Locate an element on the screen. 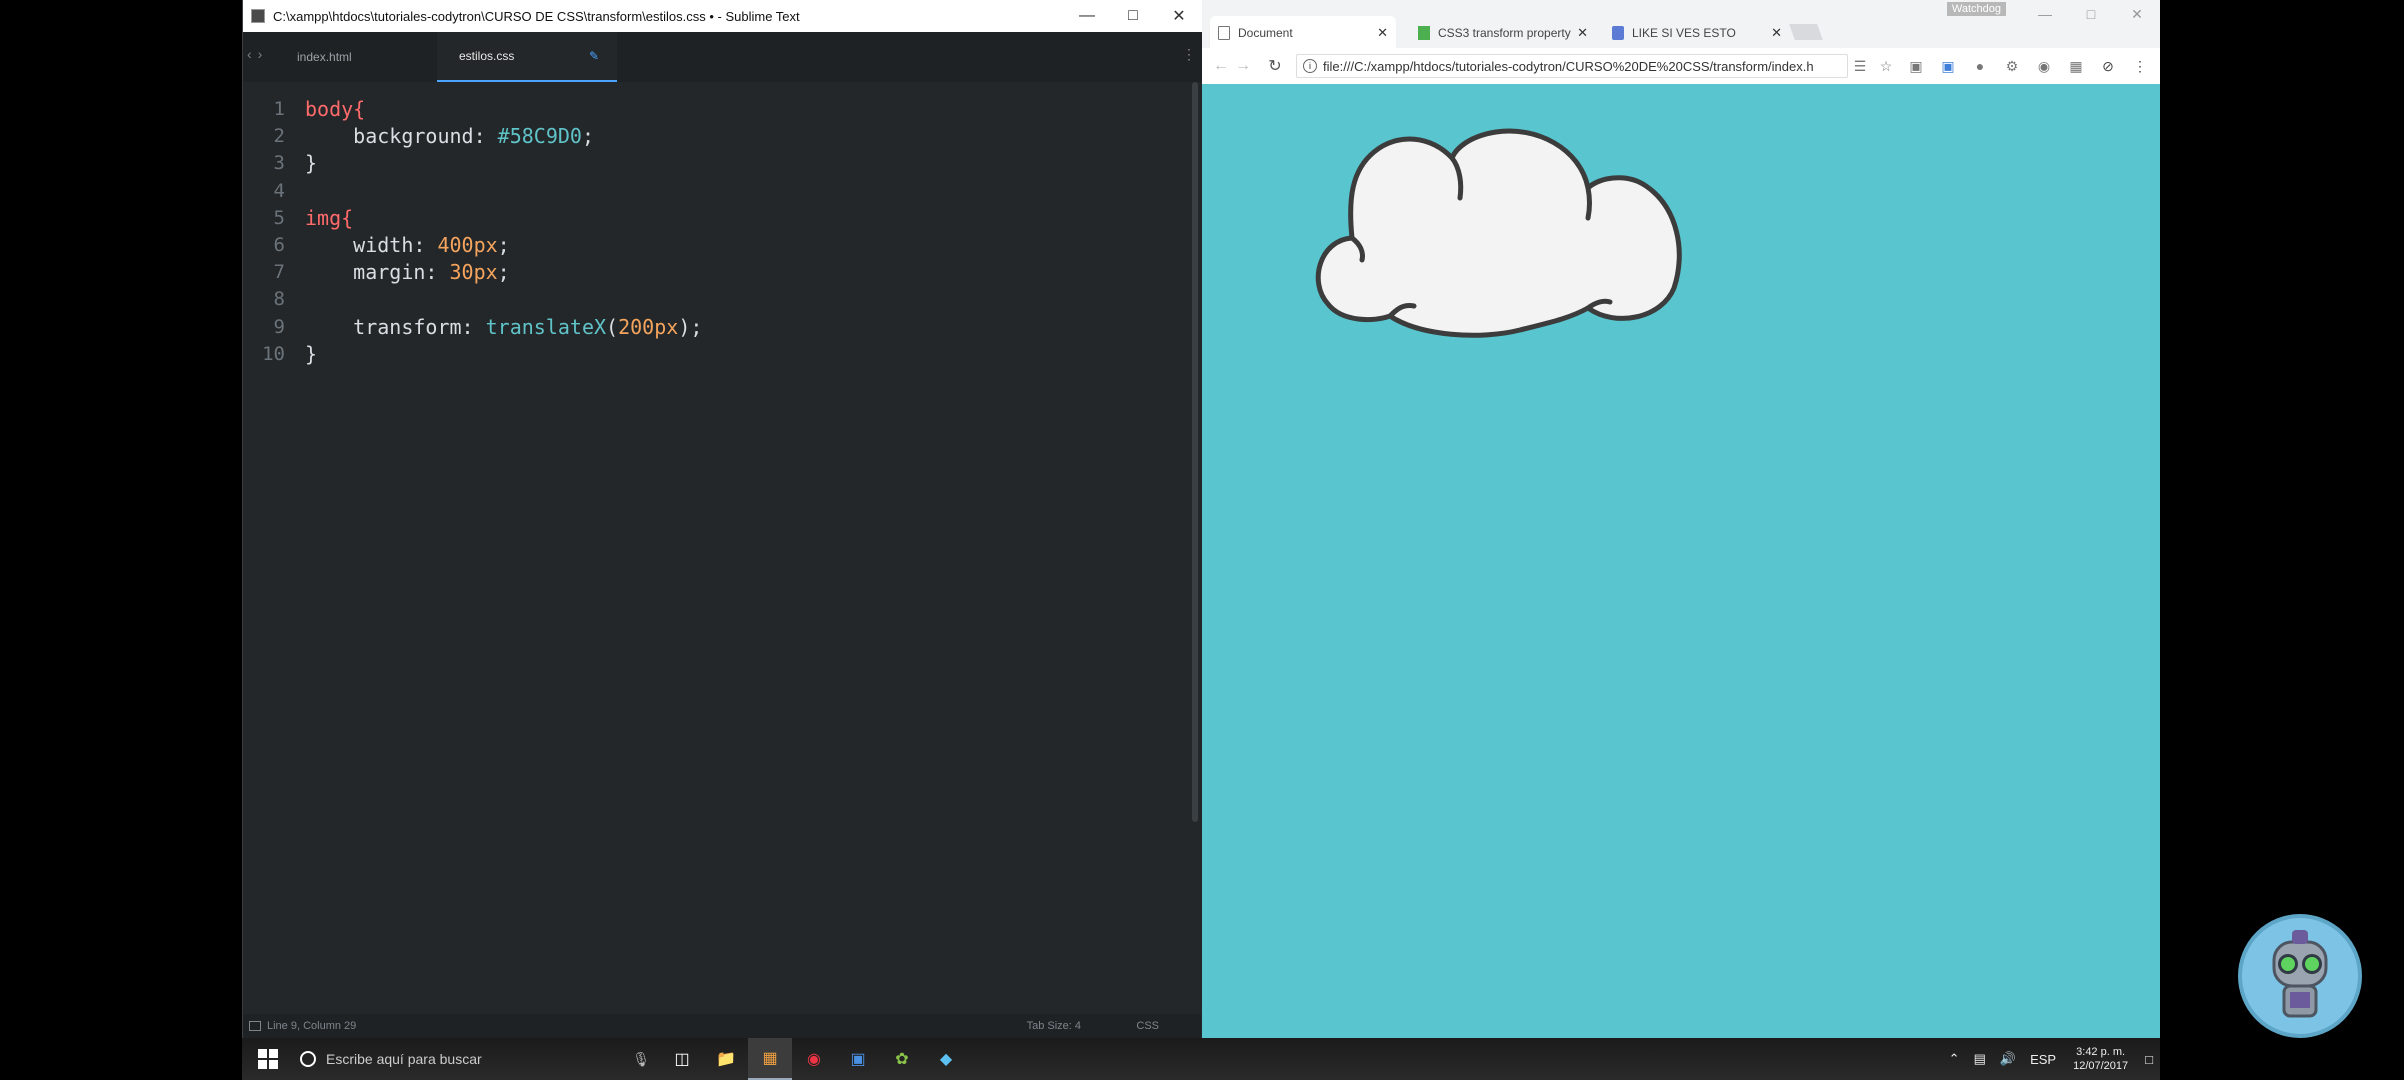 The image size is (2404, 1080). taskbar-search: Escribe aquí para buscar 🎙 is located at coordinates (480, 1059).